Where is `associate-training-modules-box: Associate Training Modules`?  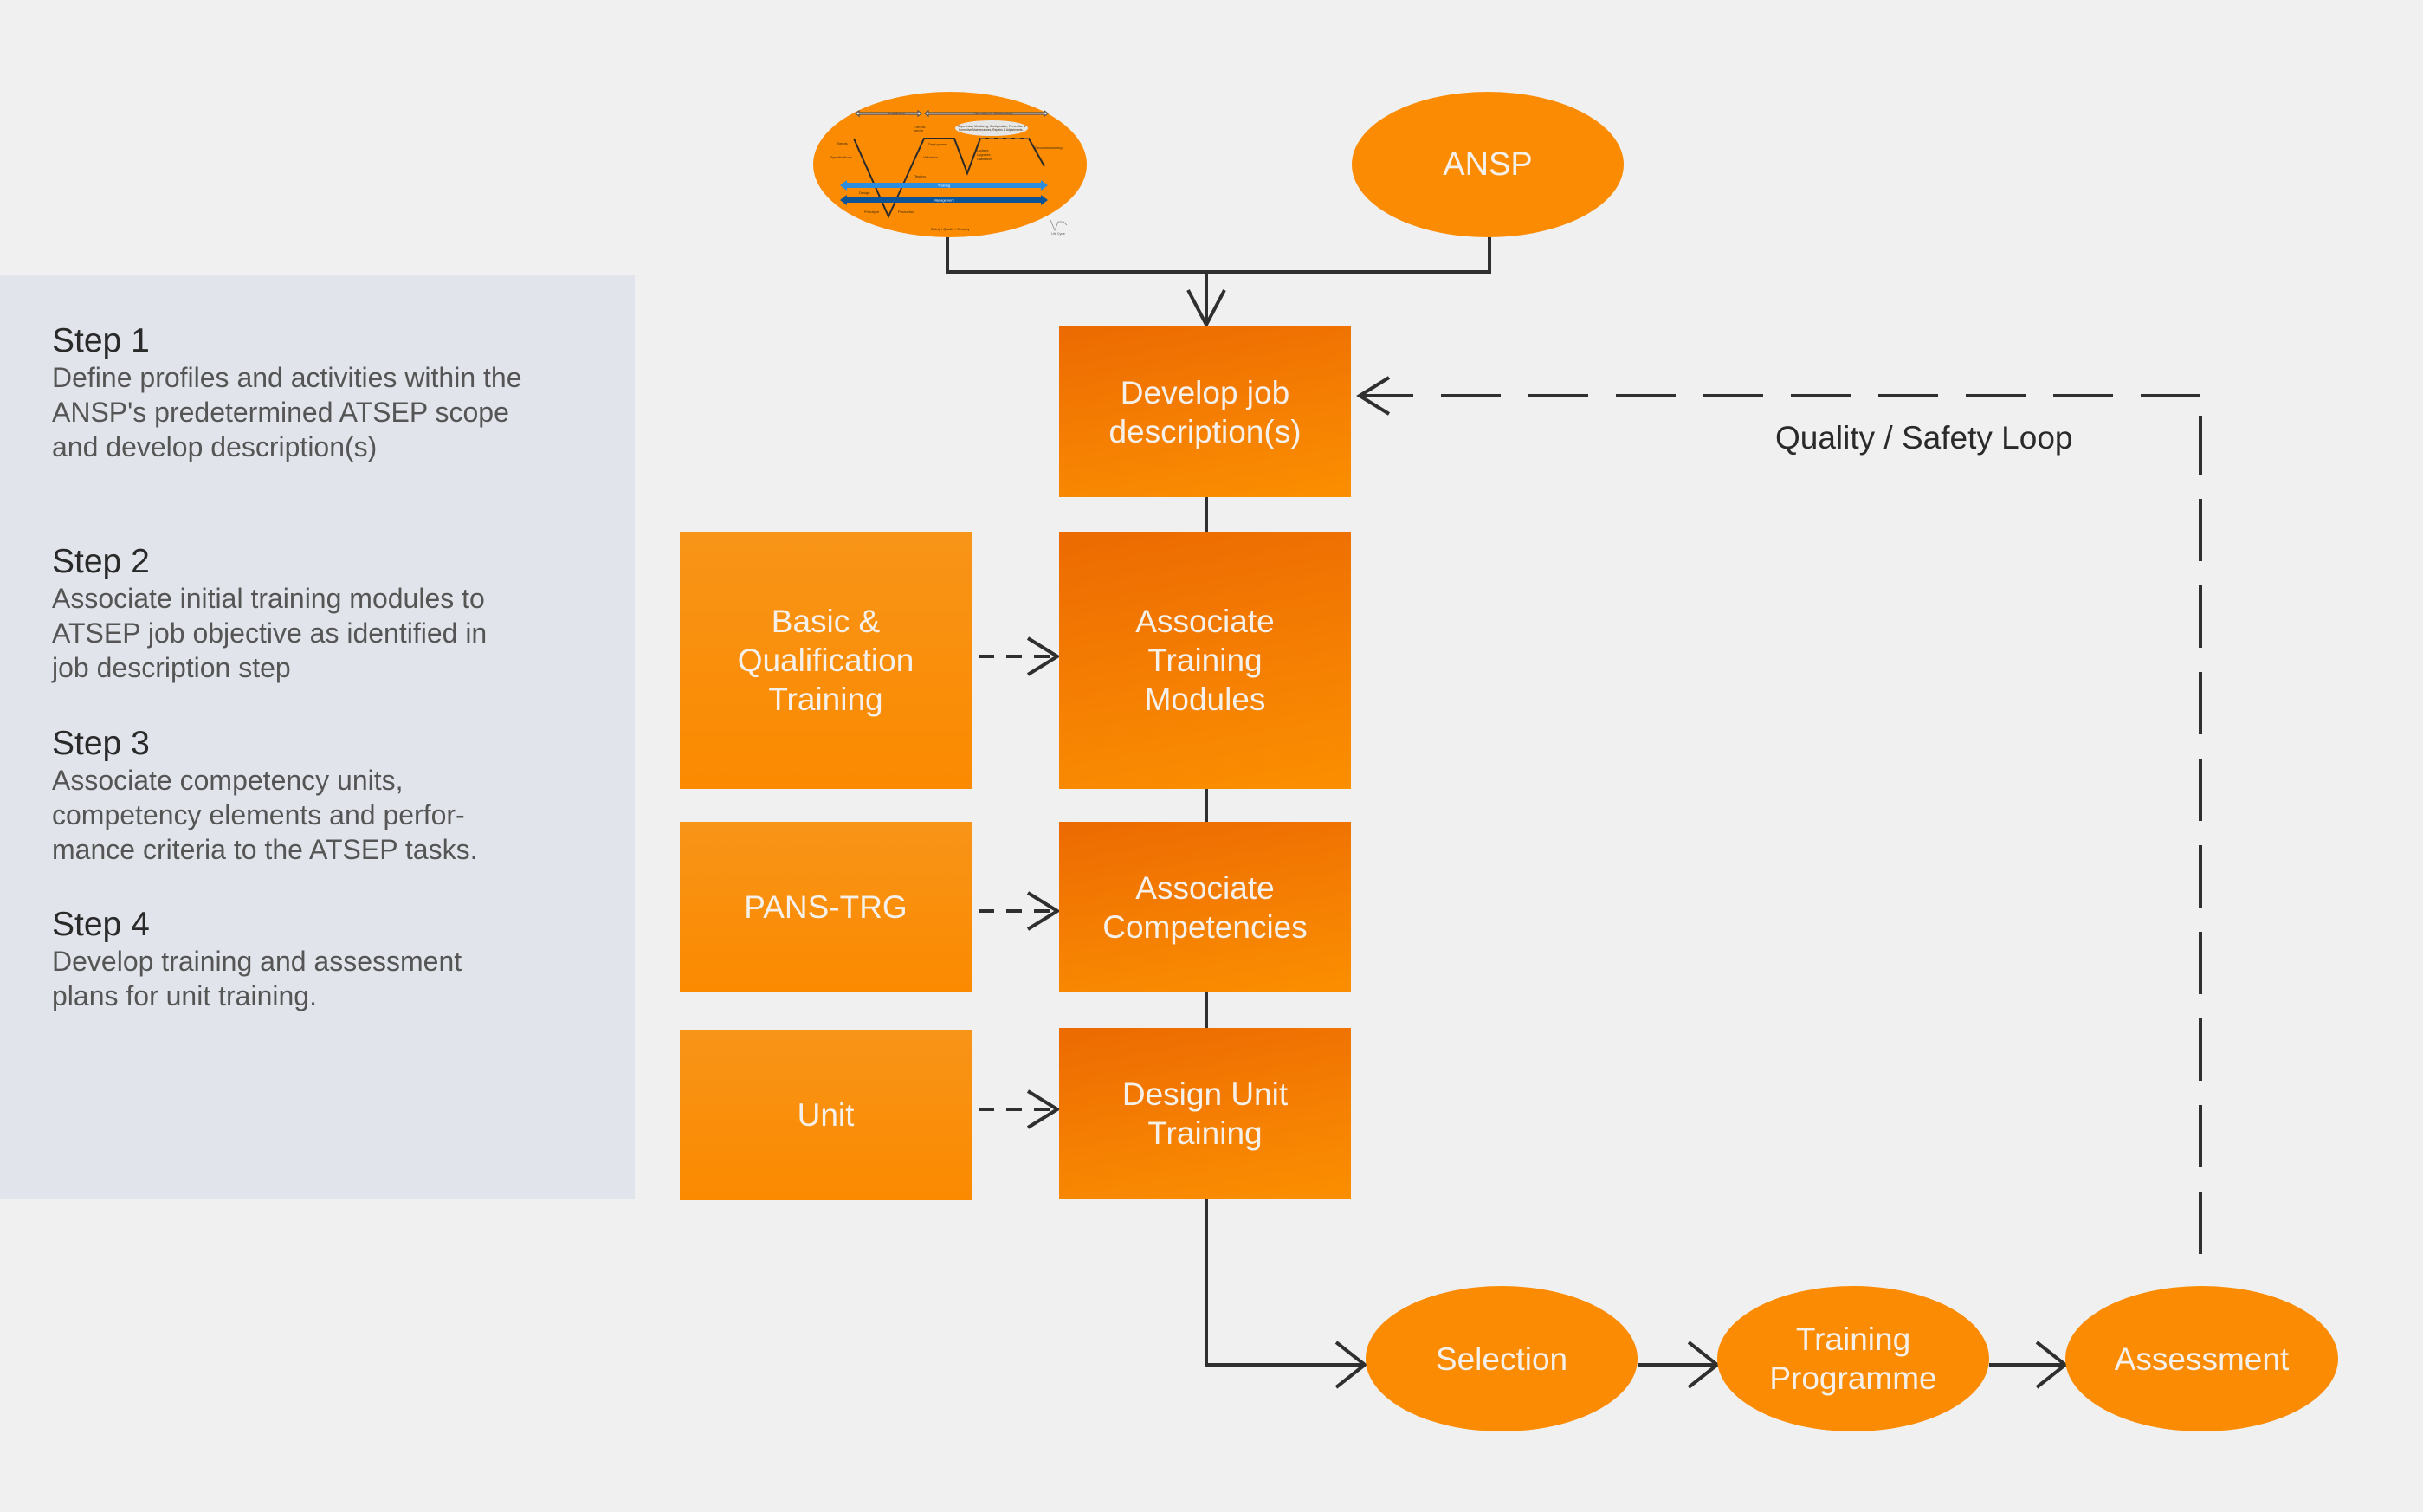 associate-training-modules-box: Associate Training Modules is located at coordinates (1205, 660).